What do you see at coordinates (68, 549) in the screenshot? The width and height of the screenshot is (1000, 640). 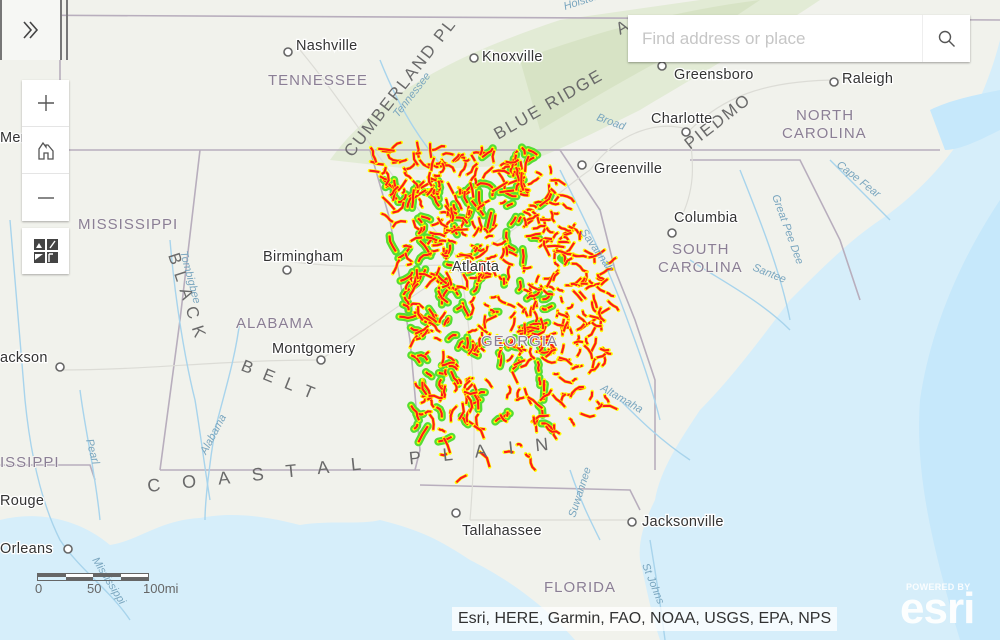 I see `city-marker-new-orleans` at bounding box center [68, 549].